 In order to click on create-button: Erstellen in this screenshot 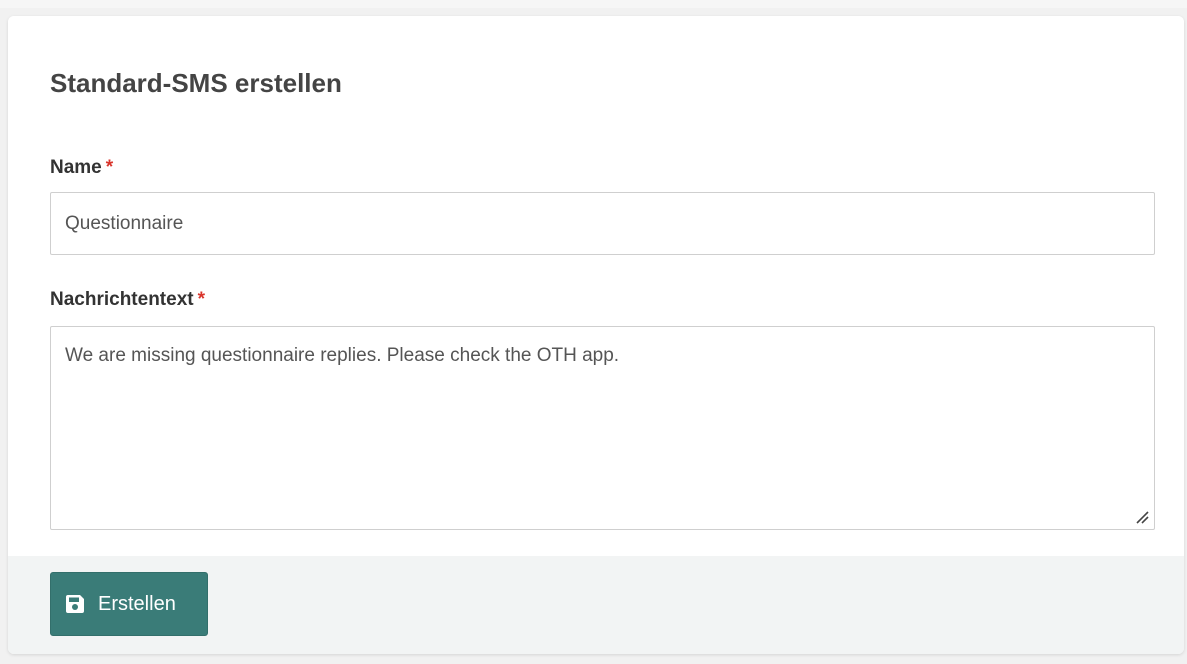, I will do `click(129, 604)`.